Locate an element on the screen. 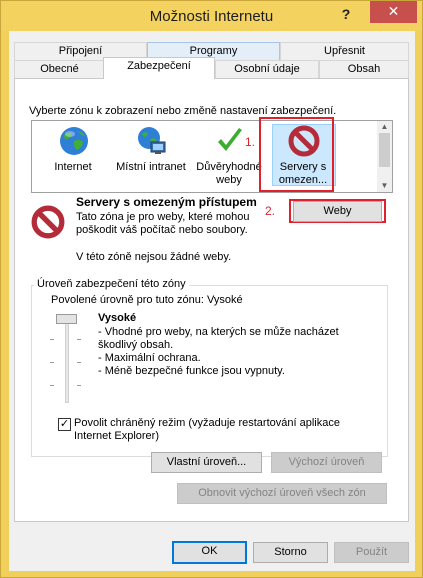  checkmark-icon is located at coordinates (230, 139).